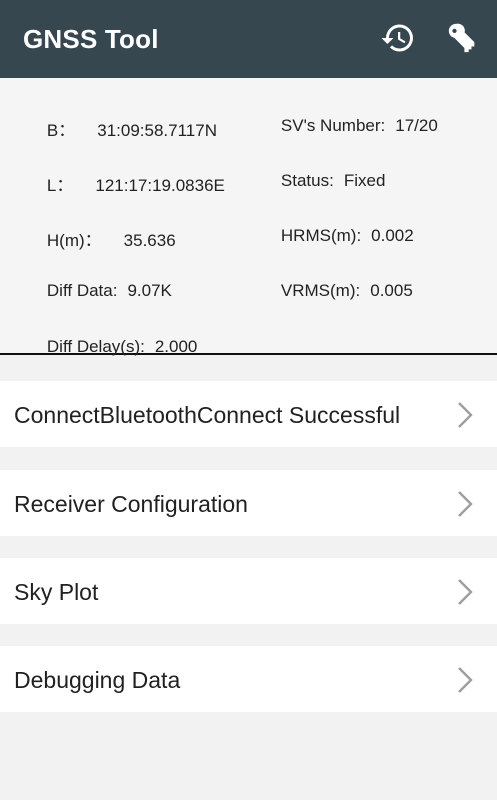  Describe the element at coordinates (56, 592) in the screenshot. I see `menu-item-sky-plot-label: Sky Plot` at that location.